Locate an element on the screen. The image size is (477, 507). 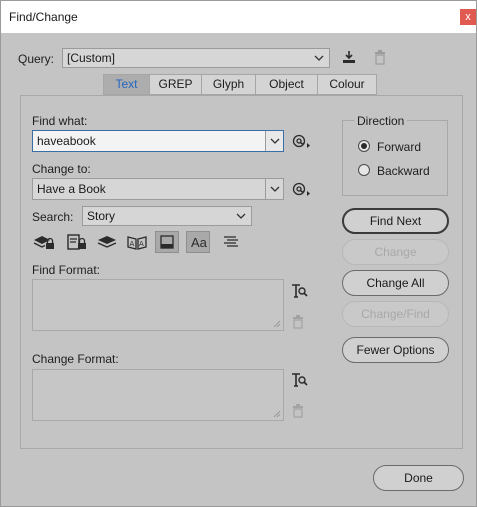
change-to-history-button is located at coordinates (274, 189).